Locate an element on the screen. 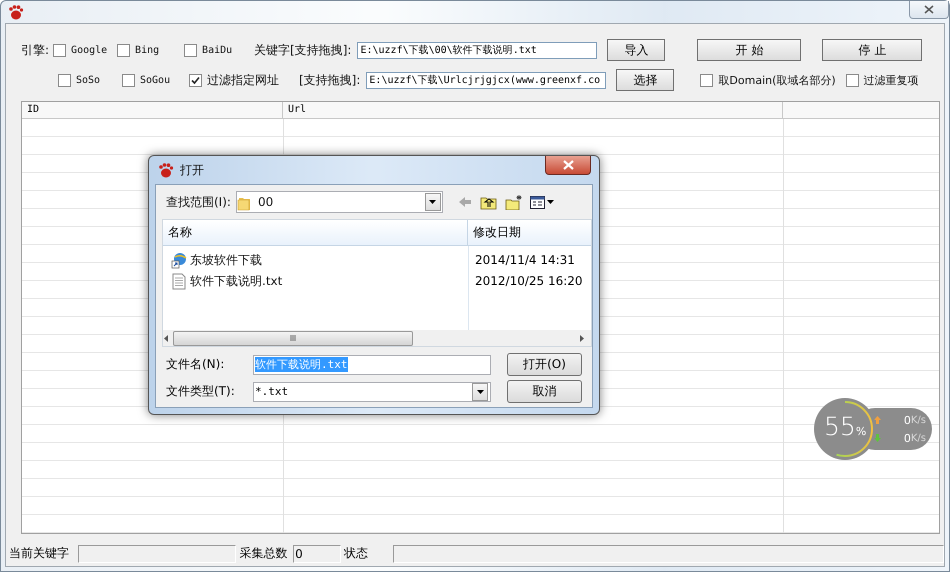 The height and width of the screenshot is (572, 950). new-folder-icon is located at coordinates (513, 202).